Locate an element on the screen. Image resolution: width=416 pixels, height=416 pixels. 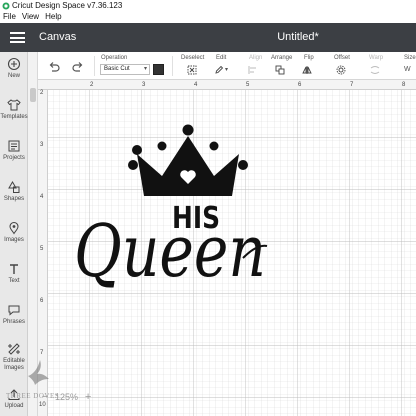
sidebar-item-shapes: Shapes is located at coordinates (14, 196).